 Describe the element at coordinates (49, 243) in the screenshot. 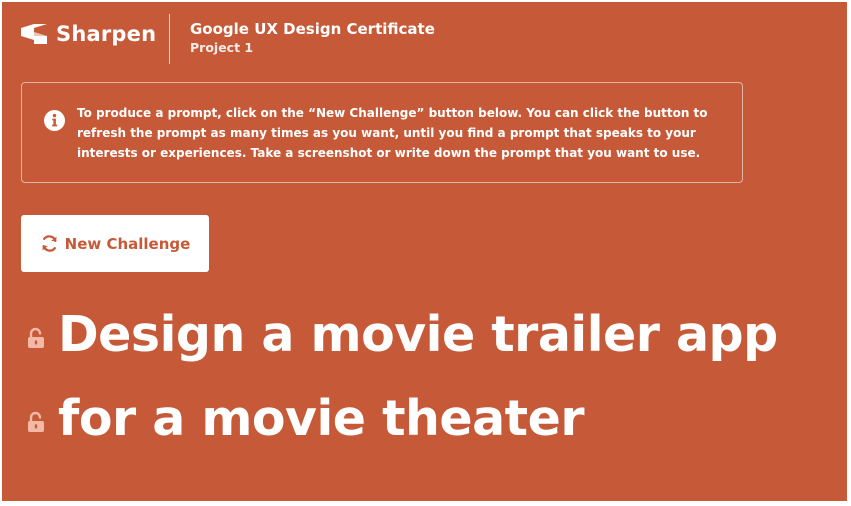

I see `refresh-icon` at that location.